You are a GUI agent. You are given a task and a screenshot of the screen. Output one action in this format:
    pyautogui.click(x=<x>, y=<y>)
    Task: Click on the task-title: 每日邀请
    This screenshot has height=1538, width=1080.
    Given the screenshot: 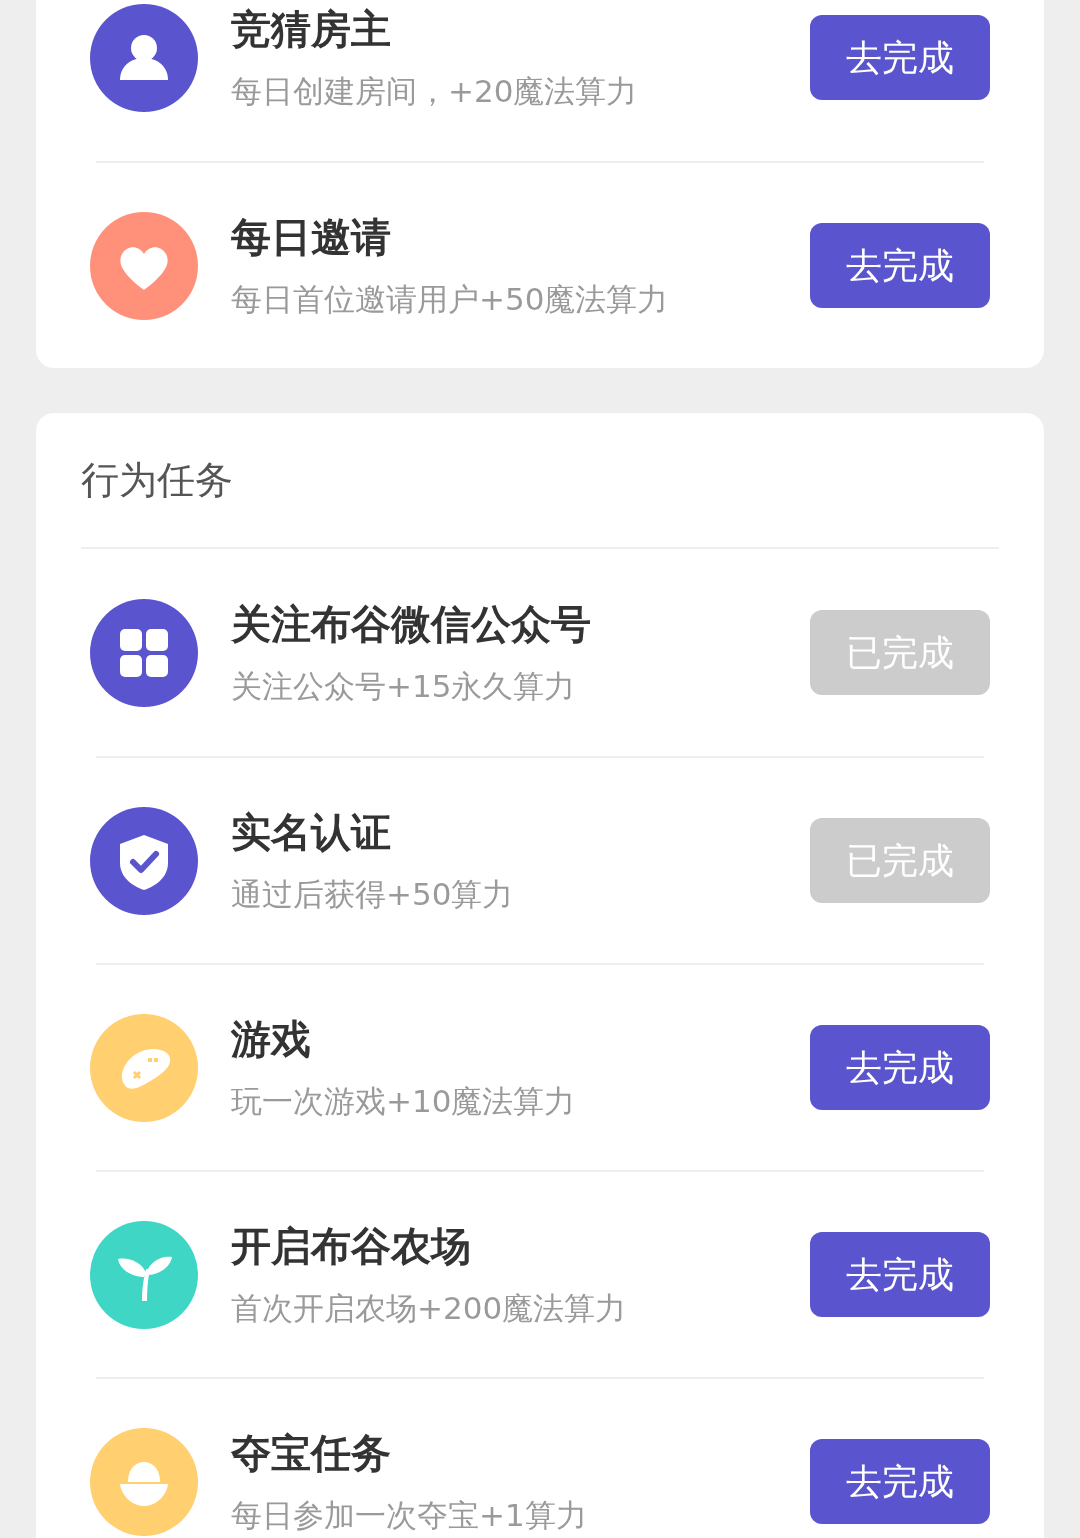 What is the action you would take?
    pyautogui.click(x=311, y=236)
    